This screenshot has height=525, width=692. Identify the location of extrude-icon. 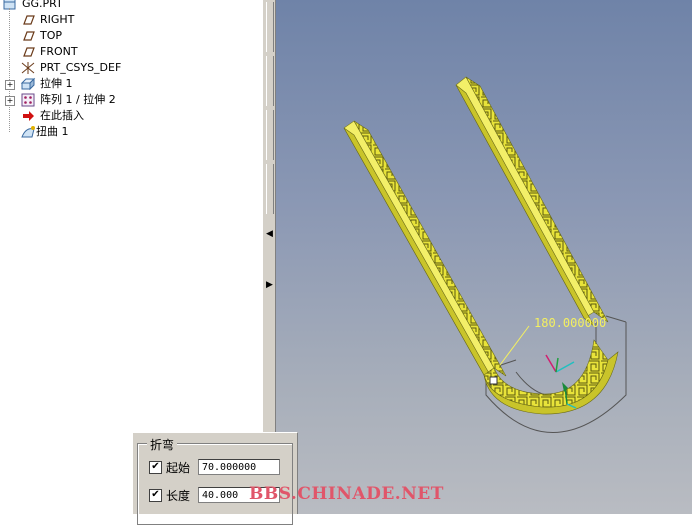
(28, 84).